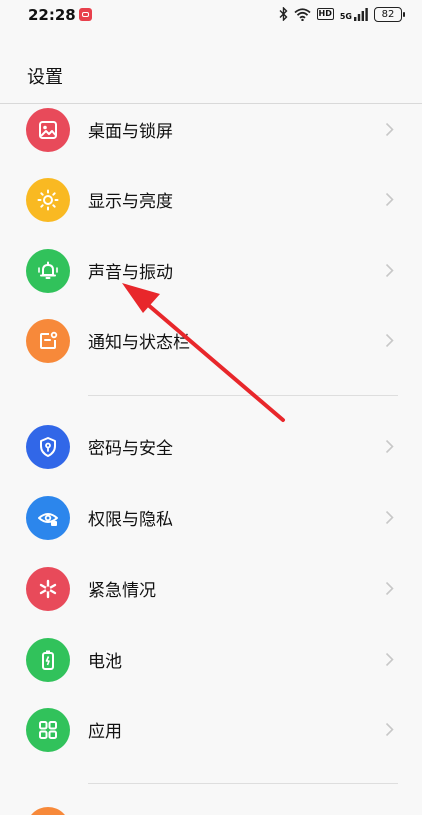 This screenshot has width=422, height=815. What do you see at coordinates (211, 342) in the screenshot?
I see `settings-item-notification-statusbar: 通知与状态栏` at bounding box center [211, 342].